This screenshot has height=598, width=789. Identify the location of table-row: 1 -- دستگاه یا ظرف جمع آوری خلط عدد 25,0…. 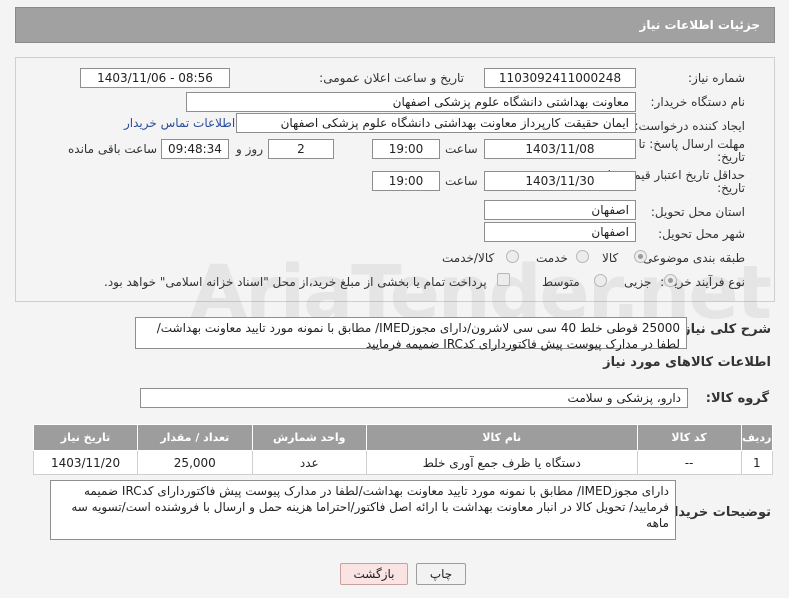
(403, 462).